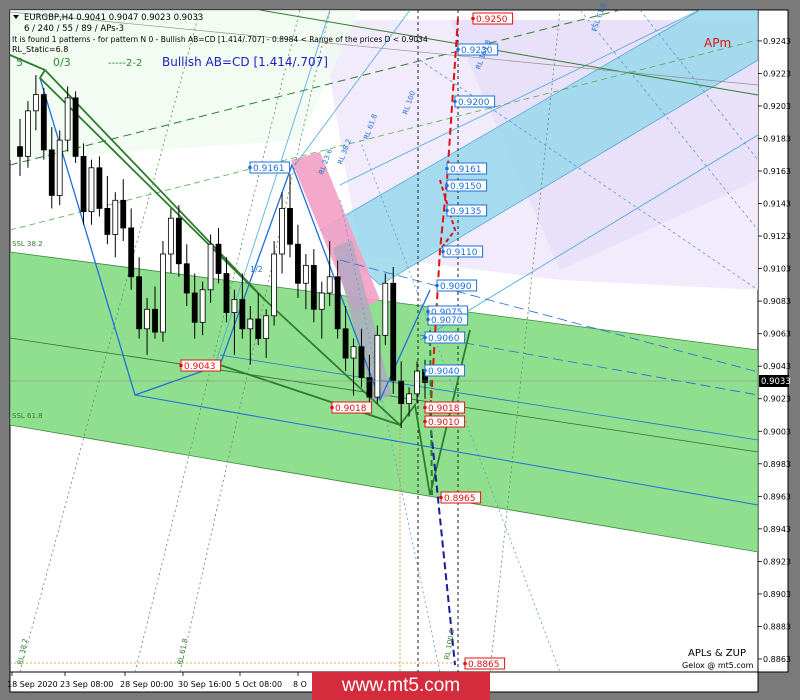 The image size is (800, 700). I want to click on wave-22: -----2-2, so click(125, 63).